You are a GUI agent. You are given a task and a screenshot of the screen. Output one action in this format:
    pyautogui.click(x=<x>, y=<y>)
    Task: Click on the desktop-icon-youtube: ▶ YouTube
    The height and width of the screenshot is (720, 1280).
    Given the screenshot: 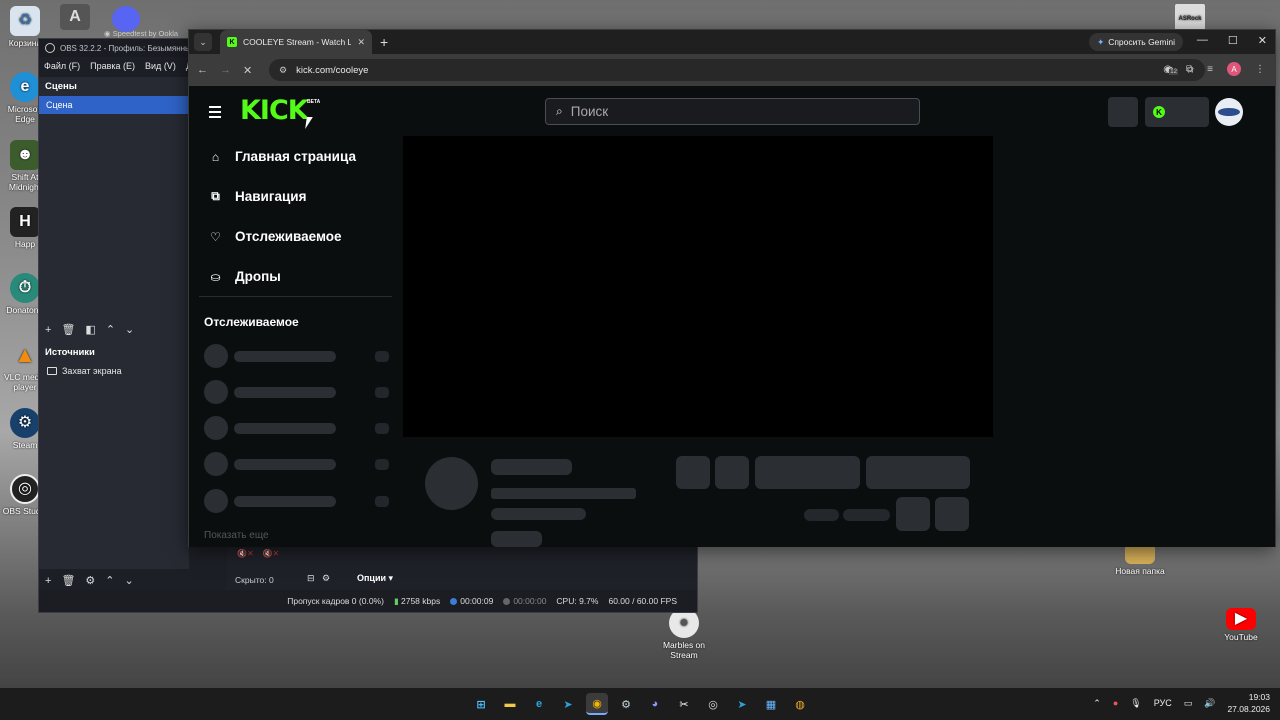 What is the action you would take?
    pyautogui.click(x=1241, y=625)
    